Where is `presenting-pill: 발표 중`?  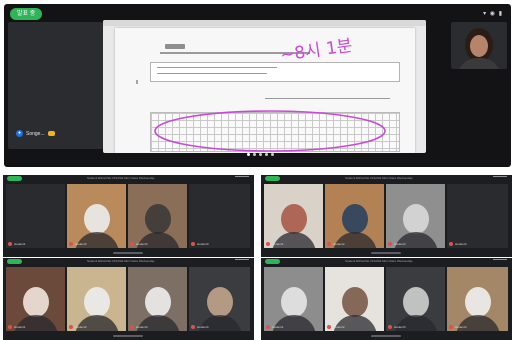
presenting-pill: 발표 중 is located at coordinates (26, 14).